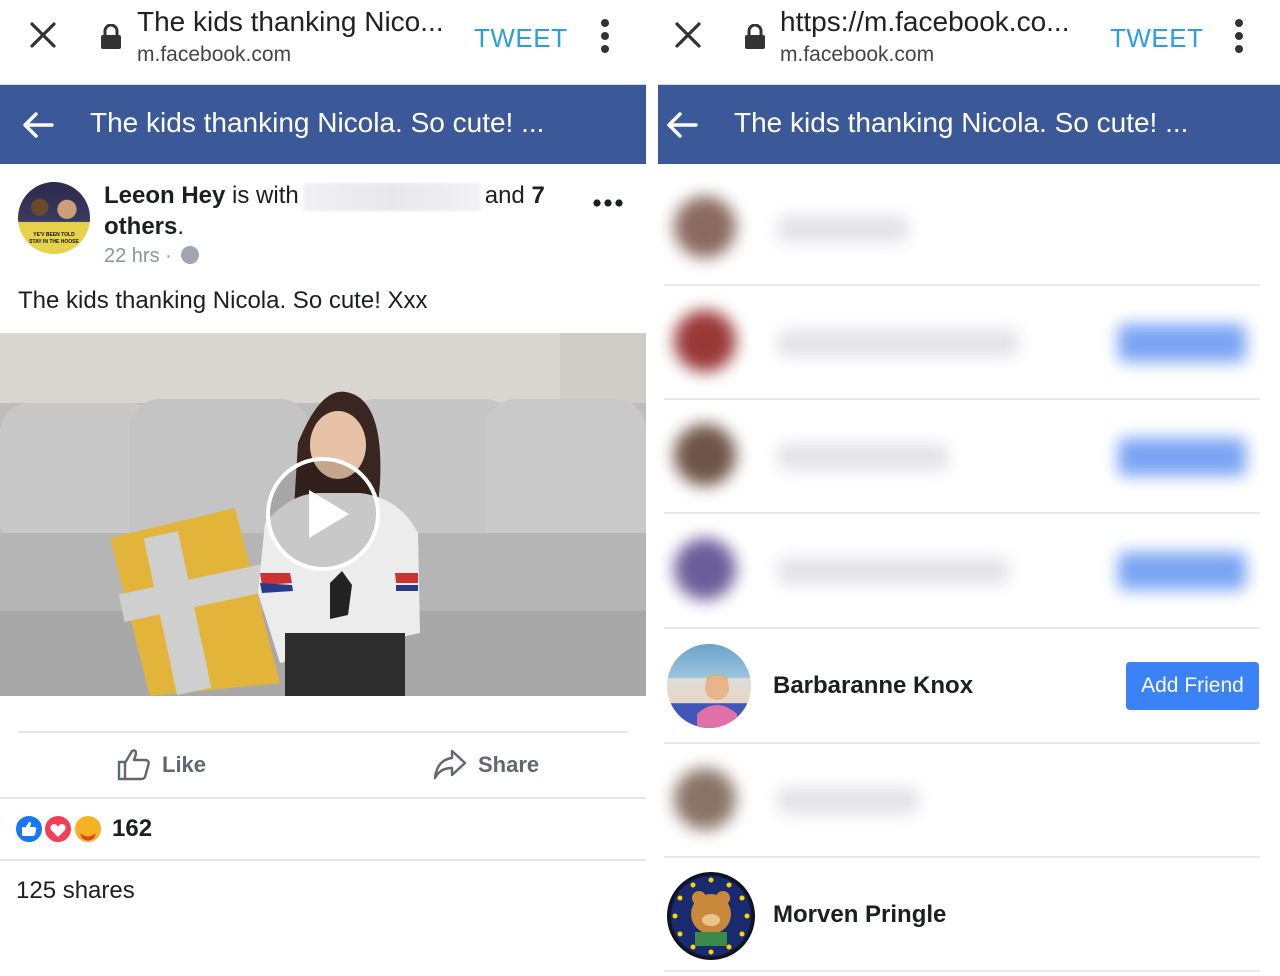 The image size is (1280, 976). I want to click on post-text: The kids thanking Nicola. So cute! Xxx, so click(223, 300).